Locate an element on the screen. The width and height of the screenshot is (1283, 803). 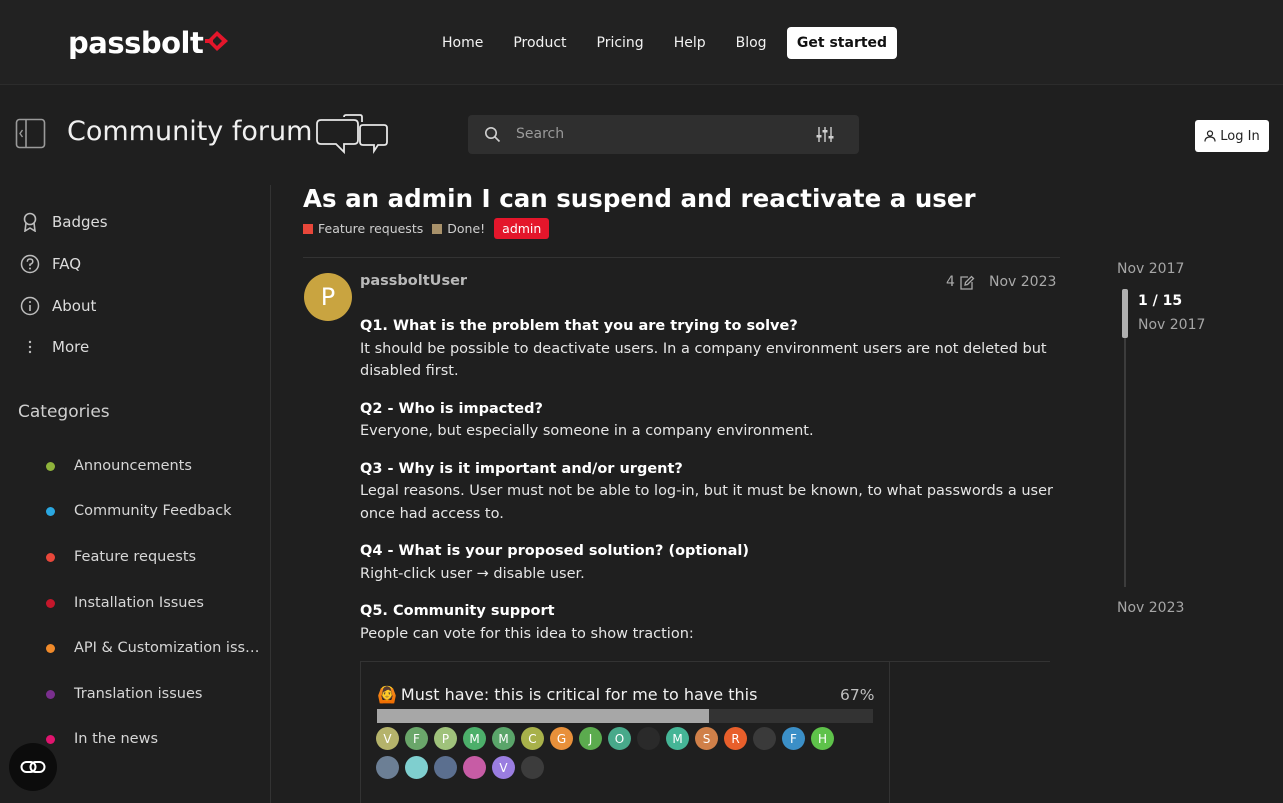
sidebar-item-faq: FAQ is located at coordinates (50, 264).